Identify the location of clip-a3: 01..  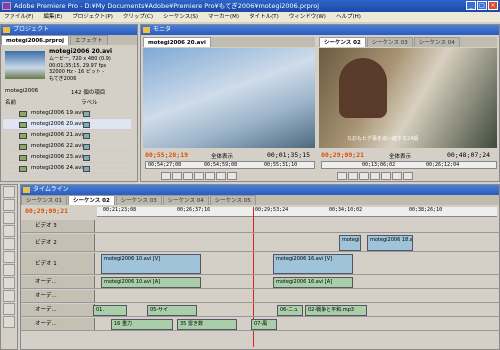
(110, 310).